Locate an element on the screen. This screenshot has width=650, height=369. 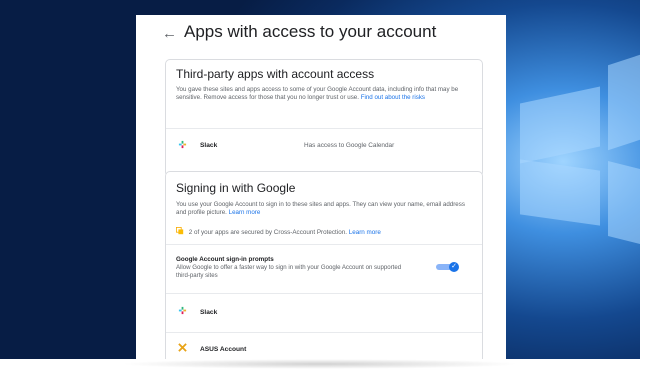
check-icon: ✓ is located at coordinates (454, 267).